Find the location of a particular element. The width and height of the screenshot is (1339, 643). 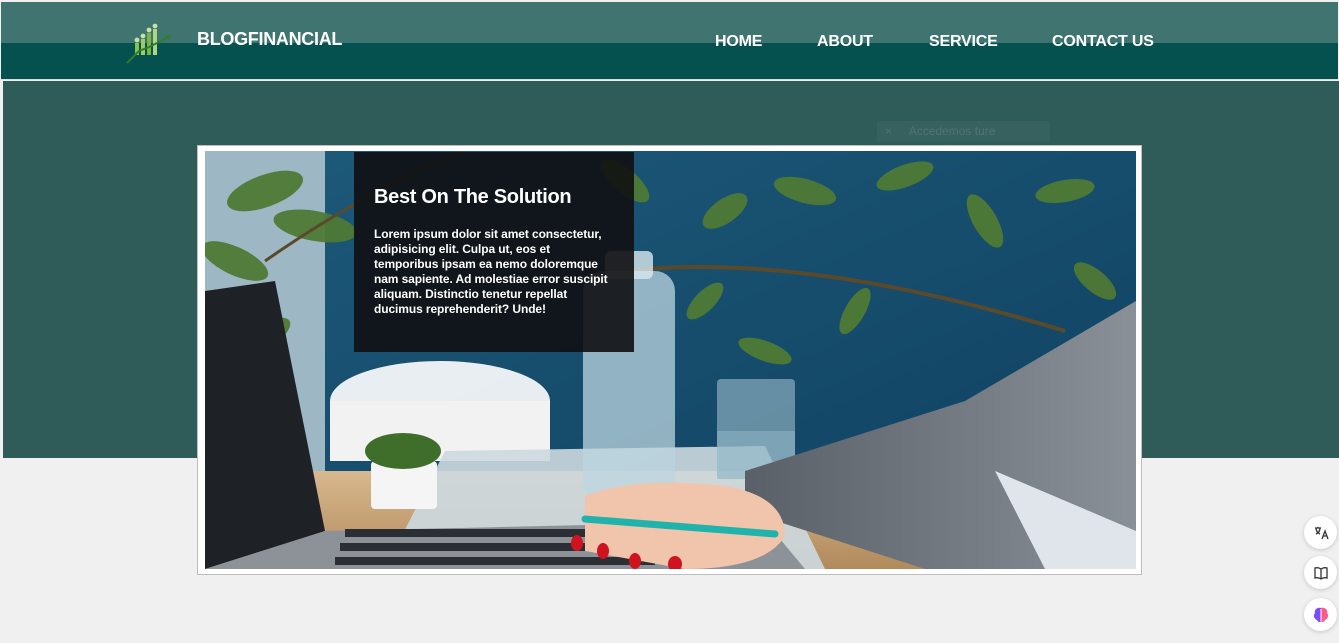

growth-chart-logo-icon is located at coordinates (150, 43).